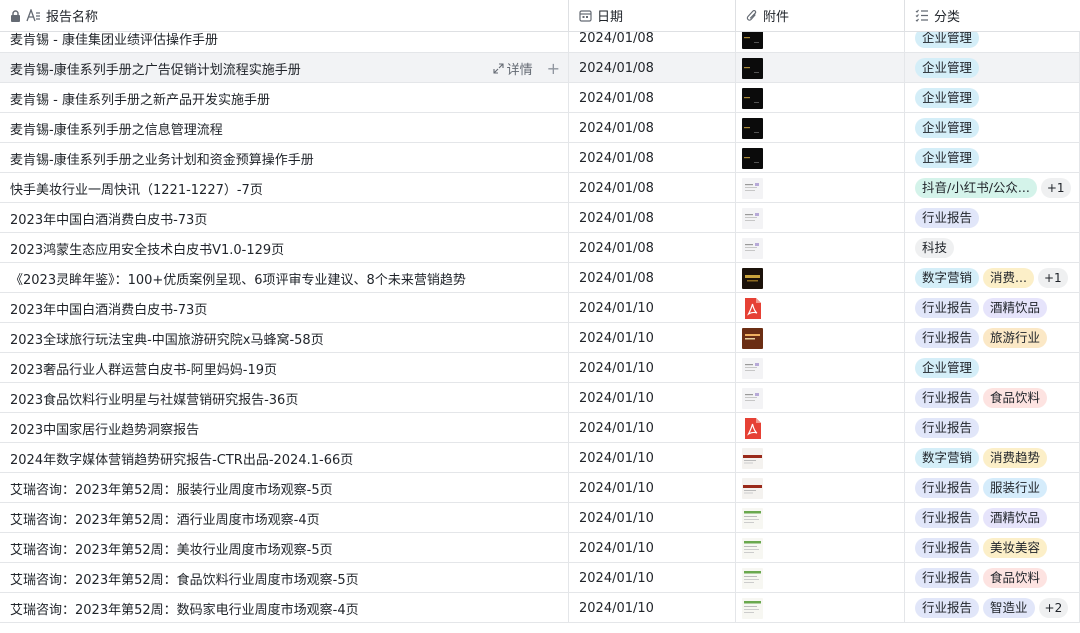  Describe the element at coordinates (284, 98) in the screenshot. I see `report-name-cell: 麦肯锡 - 康佳系列手册之新产品开发实施手册` at that location.